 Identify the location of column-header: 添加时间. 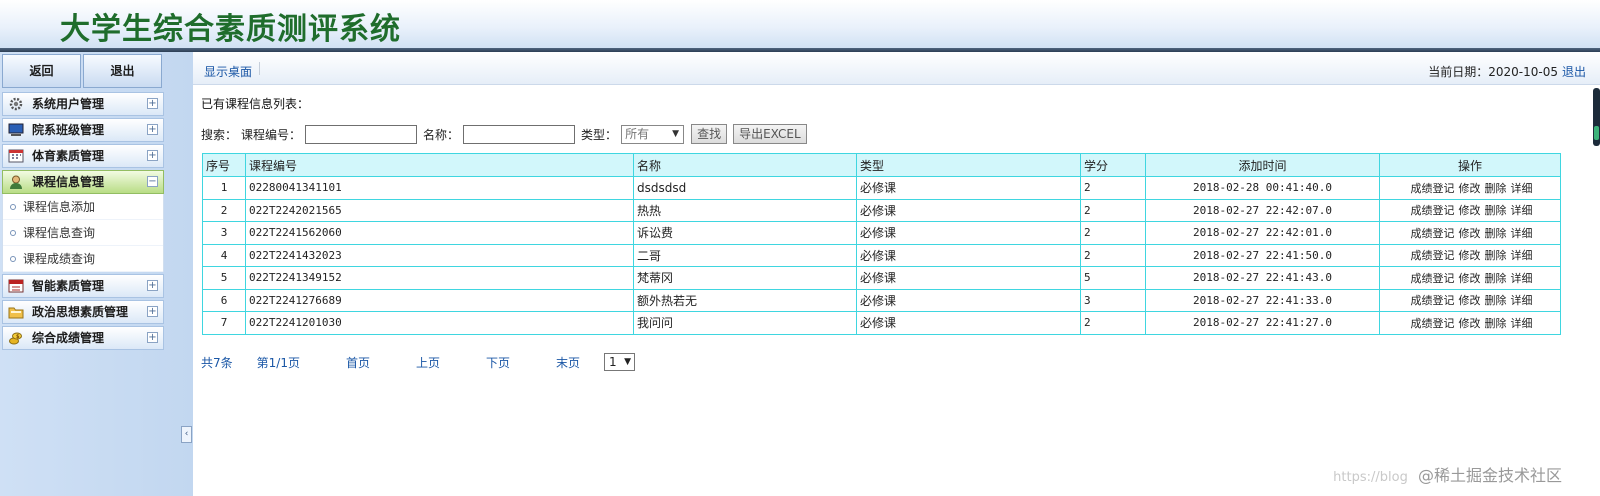
(1262, 165).